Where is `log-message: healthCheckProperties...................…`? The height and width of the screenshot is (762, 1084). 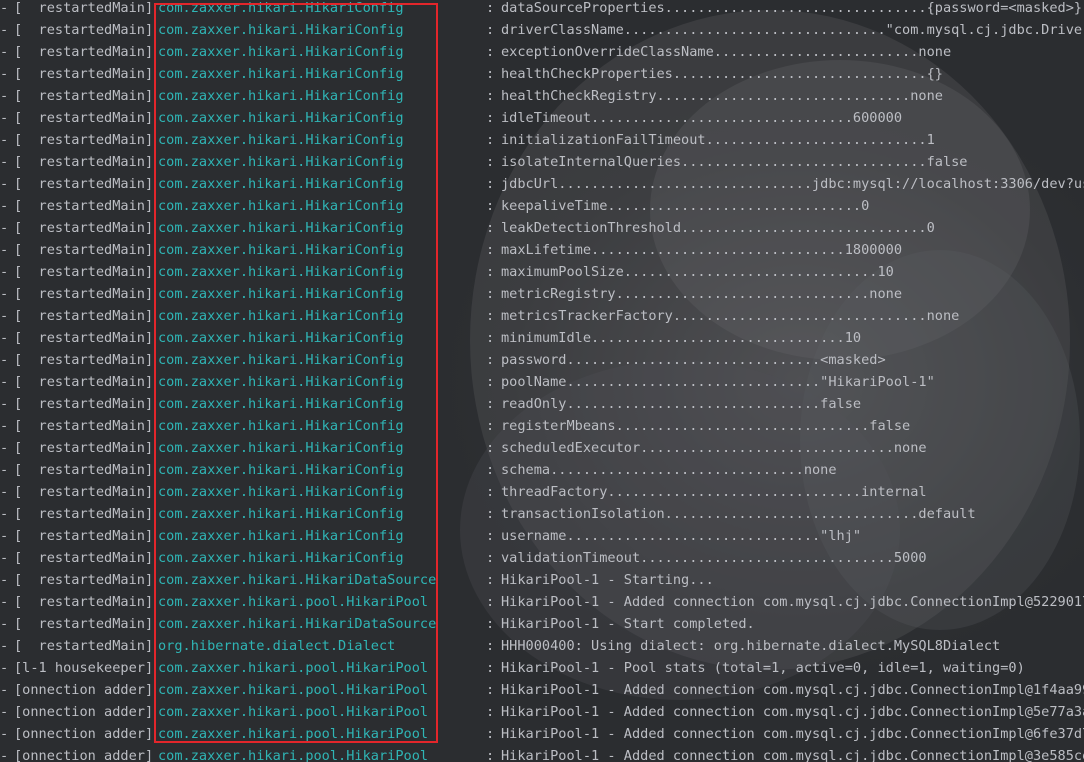
log-message: healthCheckProperties...................… is located at coordinates (722, 74).